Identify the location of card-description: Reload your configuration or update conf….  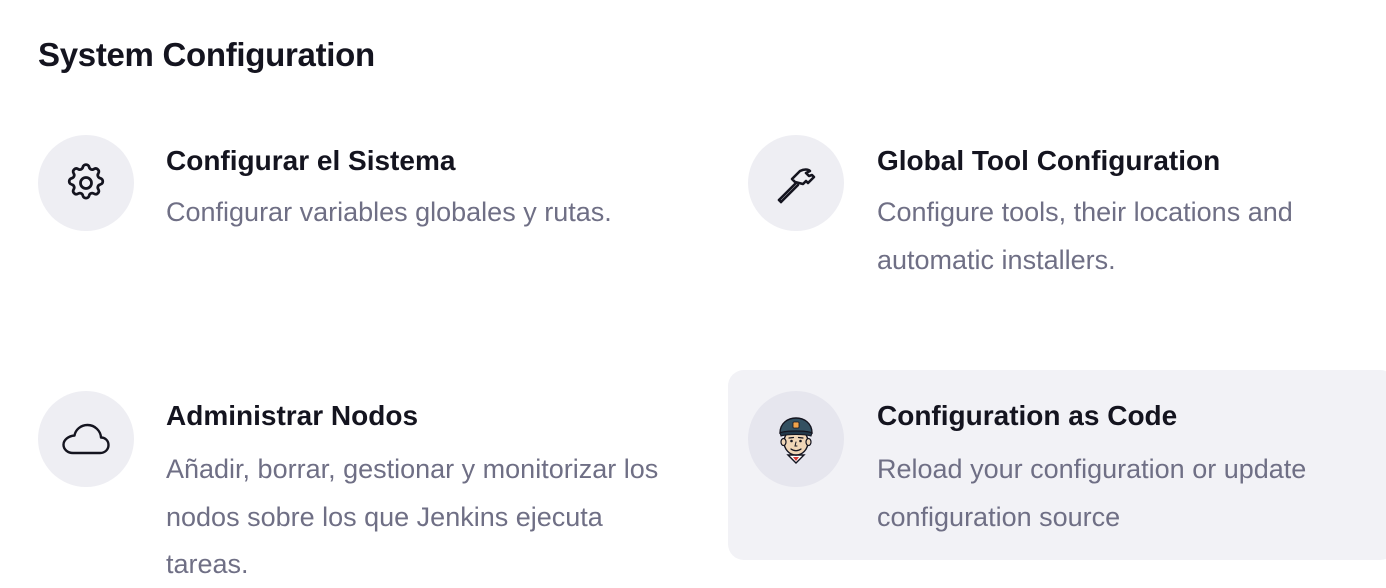
(1092, 493).